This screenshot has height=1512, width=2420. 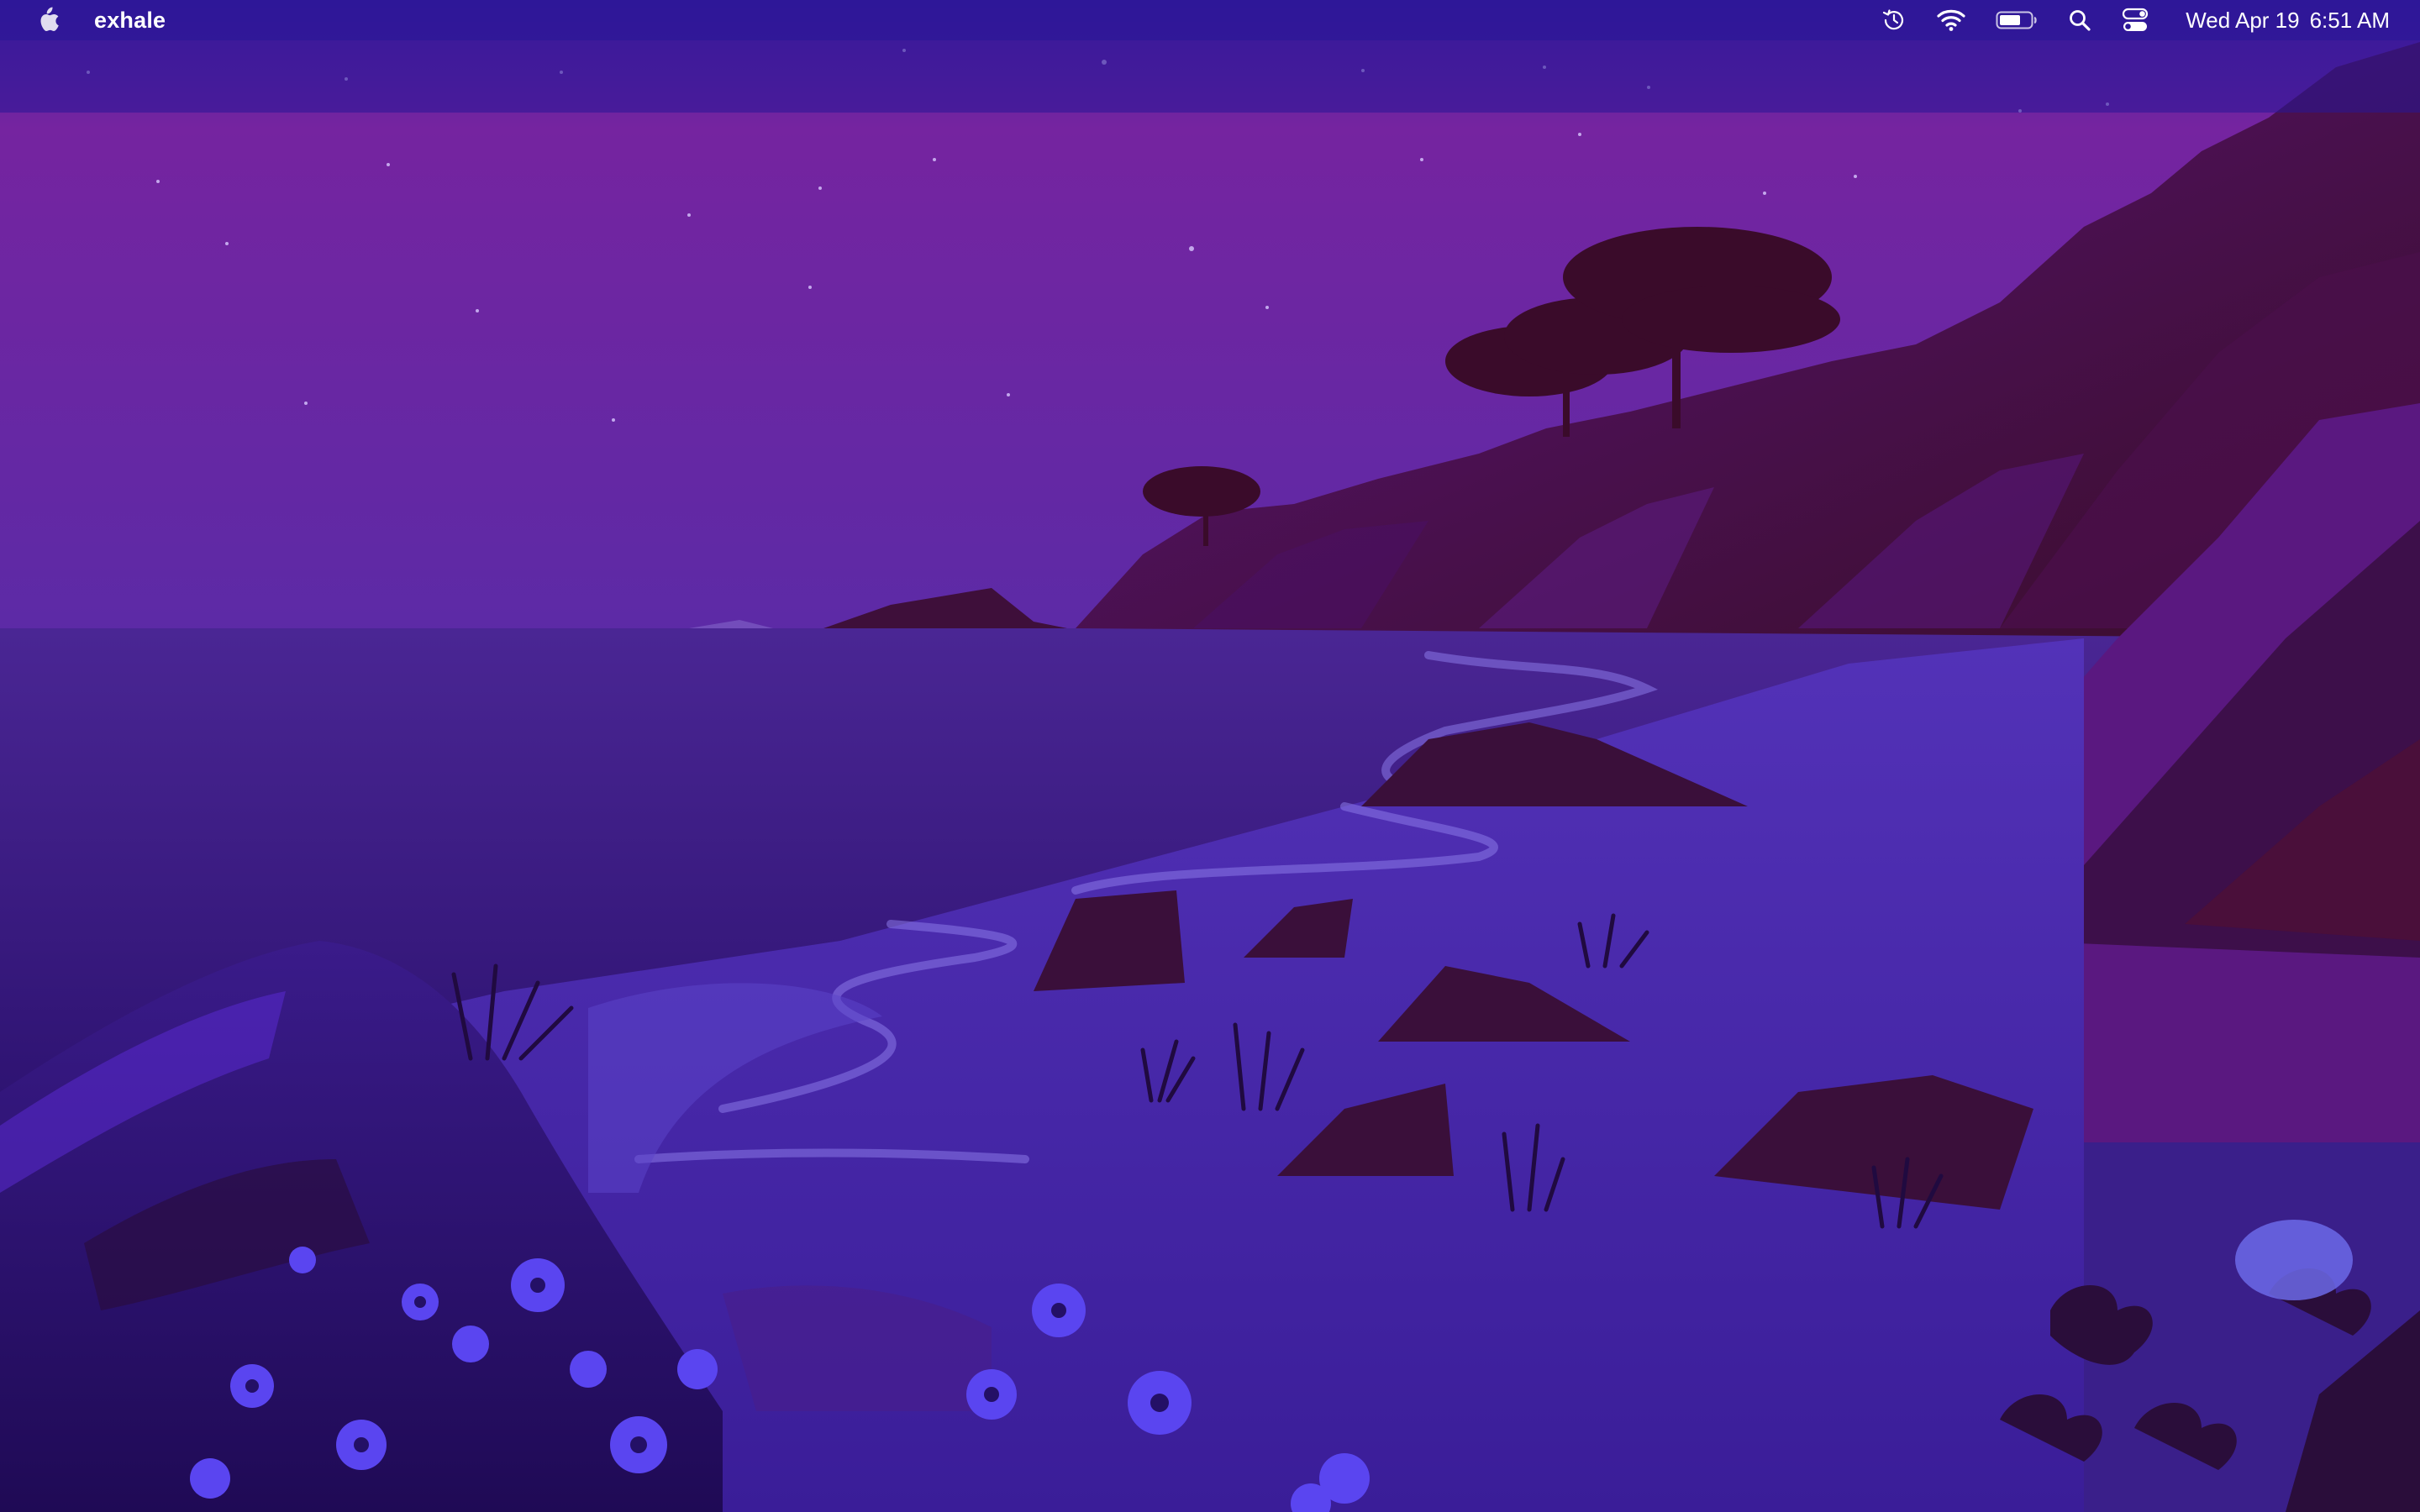 What do you see at coordinates (2243, 20) in the screenshot?
I see `clock-date: Wed Apr 19` at bounding box center [2243, 20].